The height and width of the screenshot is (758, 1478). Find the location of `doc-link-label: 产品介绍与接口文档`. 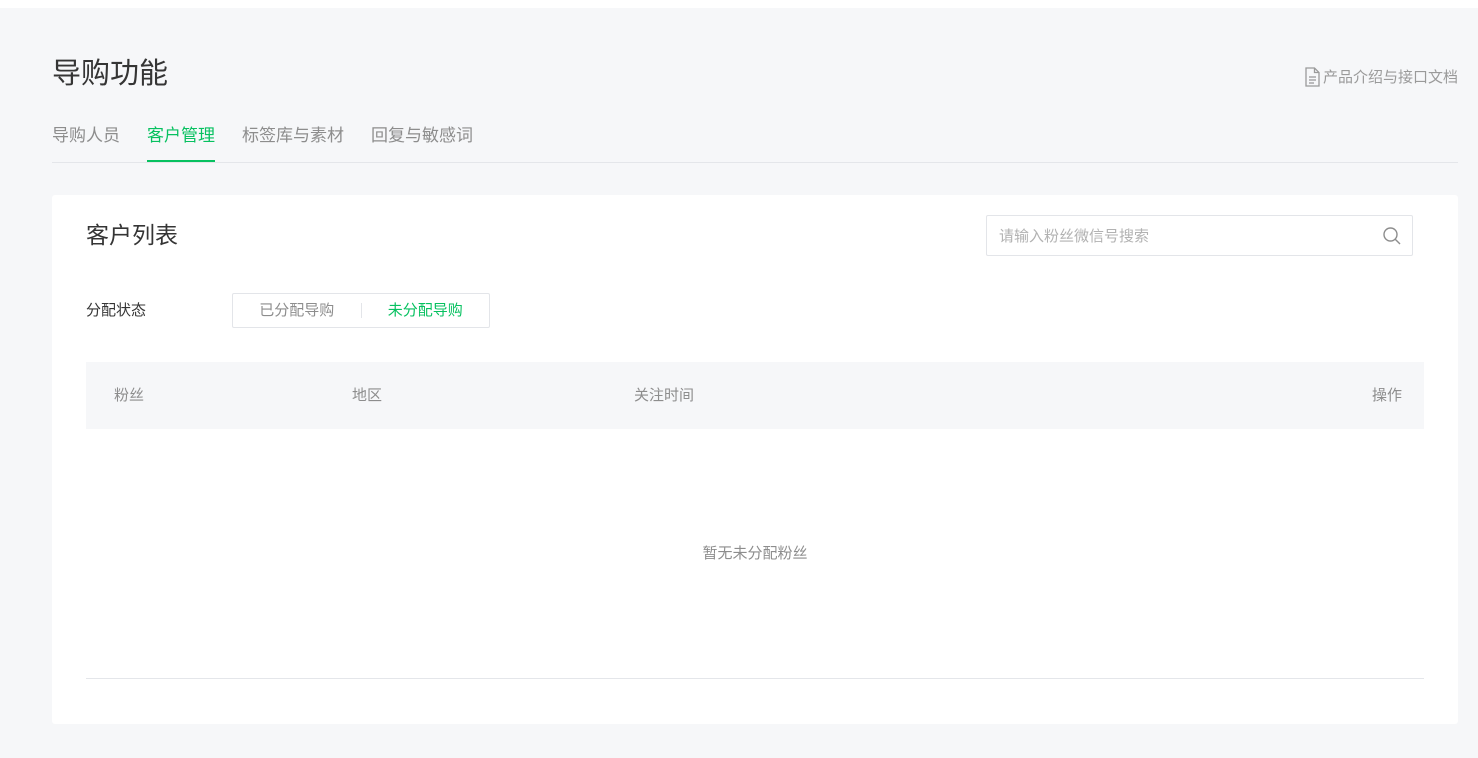

doc-link-label: 产品介绍与接口文档 is located at coordinates (1390, 76).